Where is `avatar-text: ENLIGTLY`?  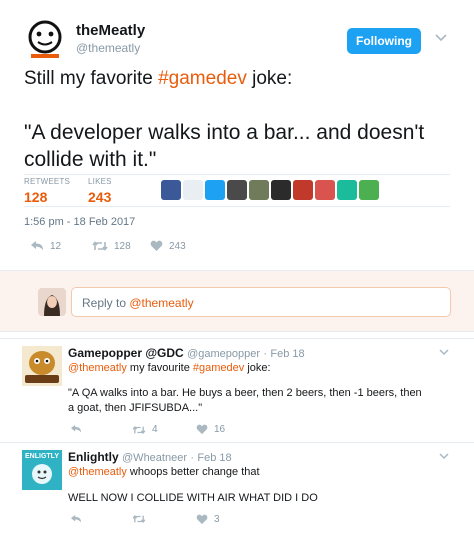
avatar-text: ENLIGTLY is located at coordinates (42, 456).